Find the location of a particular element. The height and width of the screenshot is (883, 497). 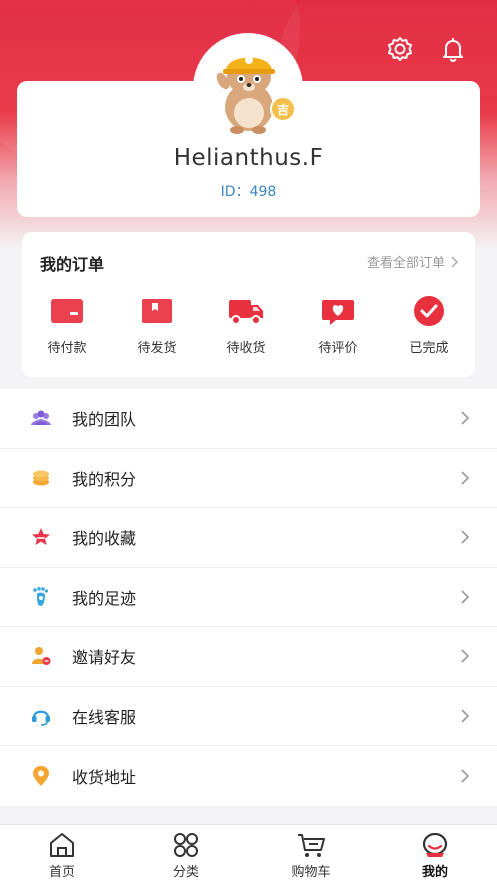

menu-item-label: 收货地址 is located at coordinates (104, 777).